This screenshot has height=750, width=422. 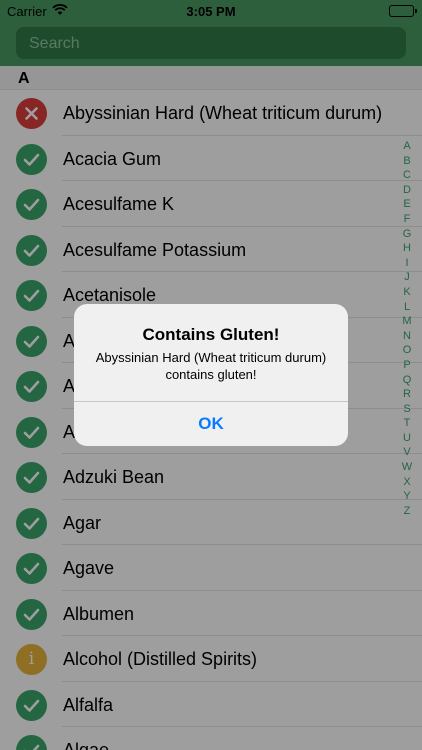 I want to click on alert-title: Contains Gluten!, so click(x=211, y=334).